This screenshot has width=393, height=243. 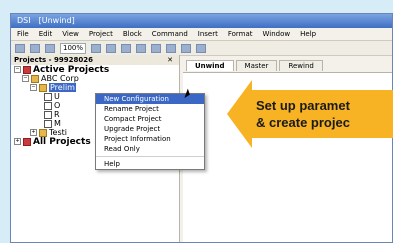 What do you see at coordinates (96, 87) in the screenshot?
I see `tree-item-selected-project: − Prelim` at bounding box center [96, 87].